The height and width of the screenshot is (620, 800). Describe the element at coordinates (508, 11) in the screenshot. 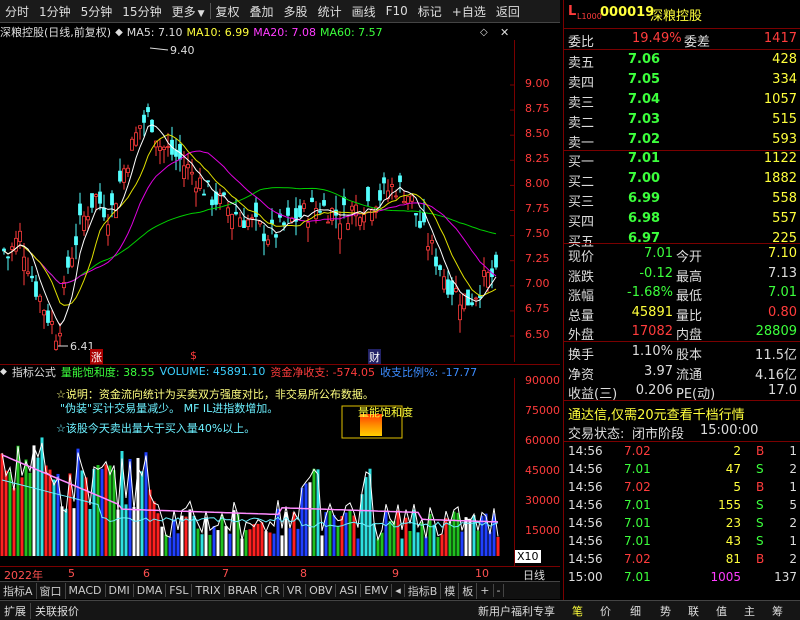

I see `toolbar-back: 返回` at that location.